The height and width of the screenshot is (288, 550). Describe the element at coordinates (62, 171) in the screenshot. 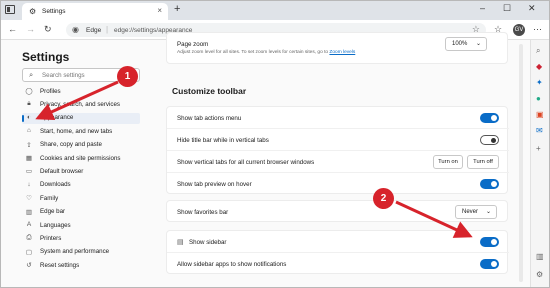

I see `sidebar-item-label: Default browser` at that location.